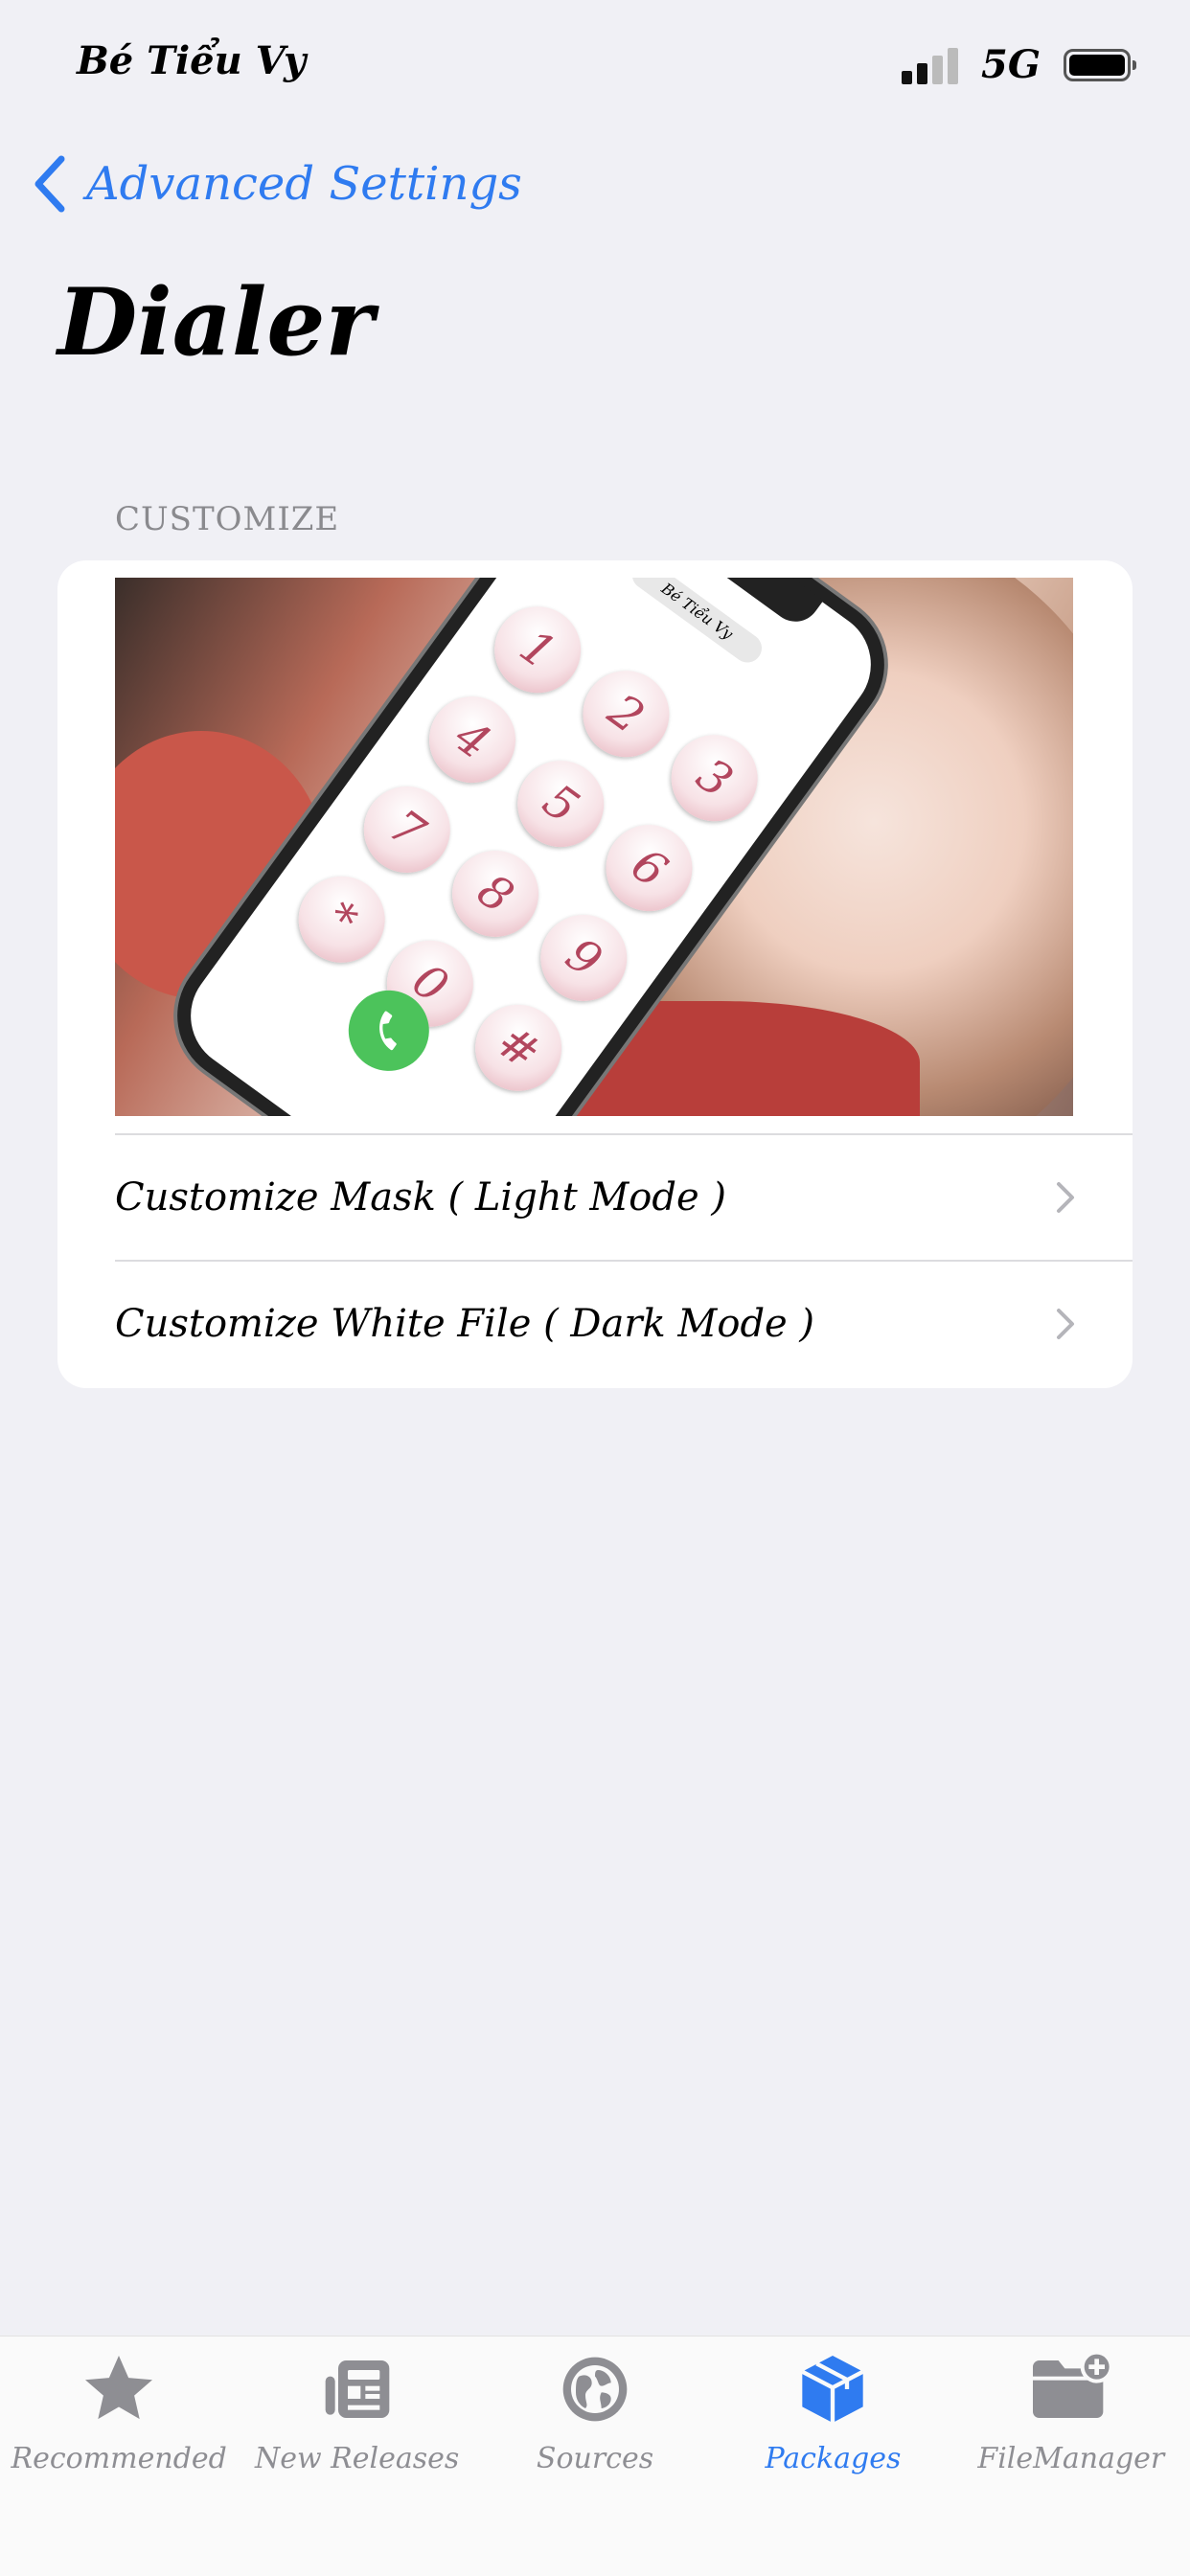 The height and width of the screenshot is (2576, 1190). Describe the element at coordinates (930, 65) in the screenshot. I see `signal-icon` at that location.